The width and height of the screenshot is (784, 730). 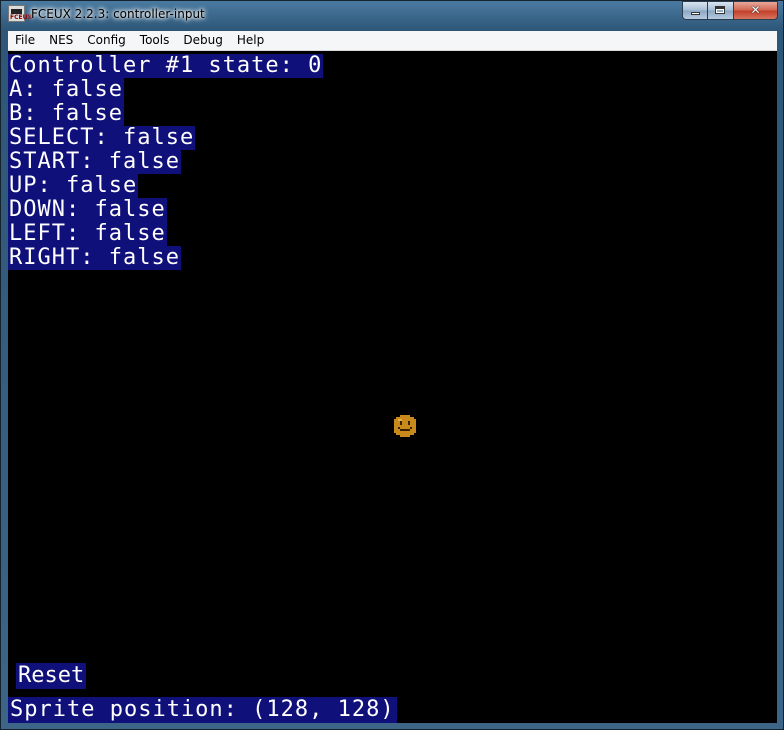 What do you see at coordinates (106, 40) in the screenshot?
I see `menu-config: Config` at bounding box center [106, 40].